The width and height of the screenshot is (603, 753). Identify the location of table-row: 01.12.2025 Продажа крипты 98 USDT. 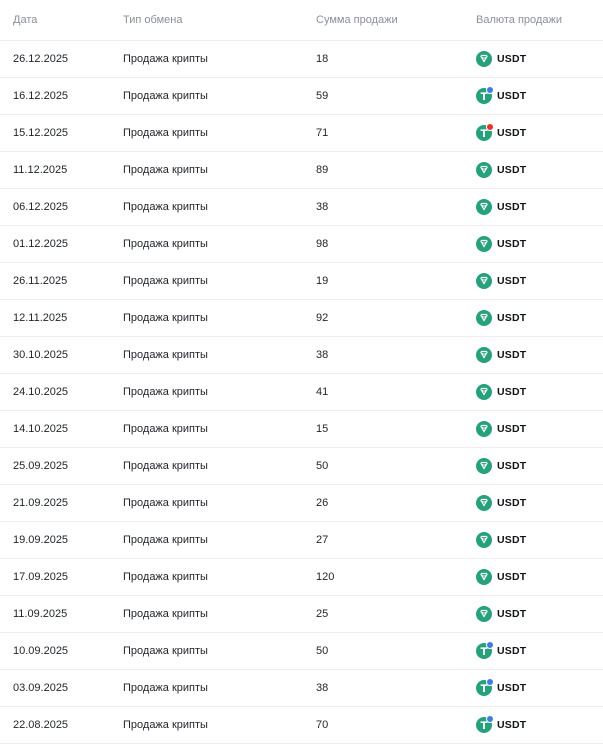
(301, 244).